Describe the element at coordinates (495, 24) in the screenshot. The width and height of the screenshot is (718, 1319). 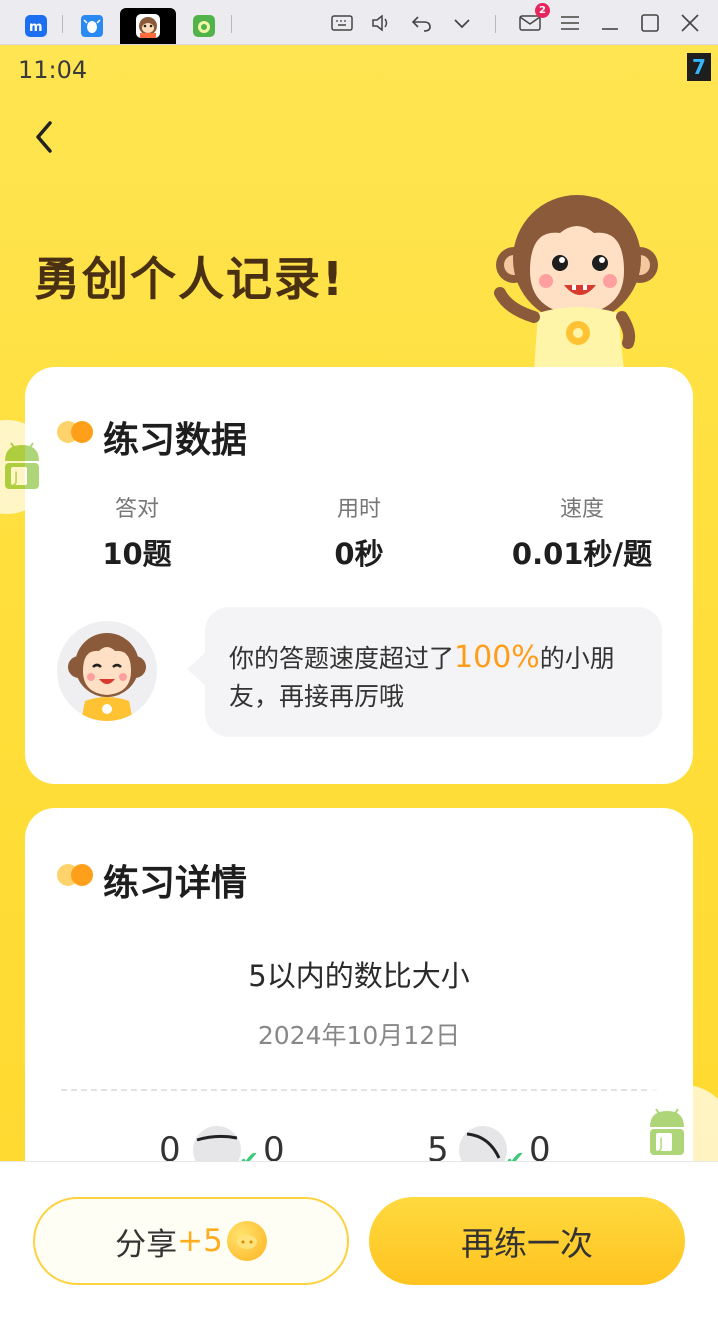
I see `toolbar-separator` at that location.